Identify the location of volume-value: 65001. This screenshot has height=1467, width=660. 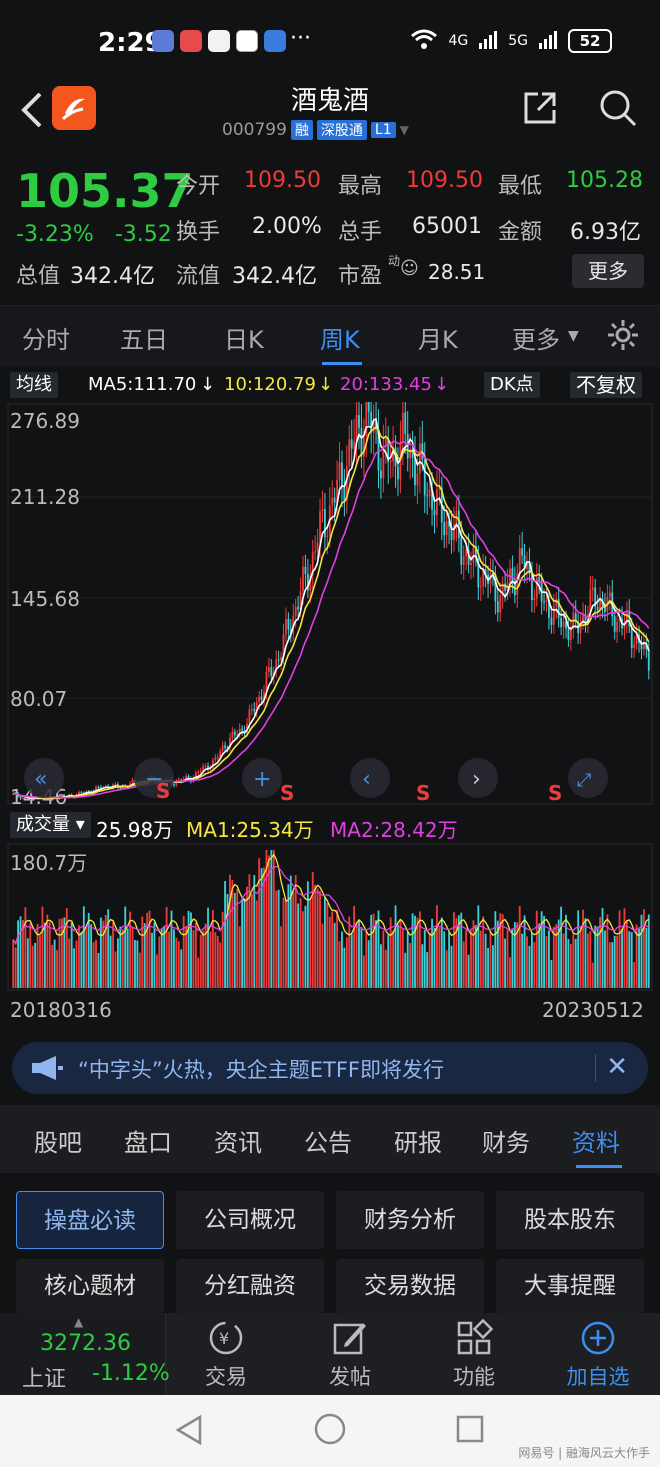
(447, 226).